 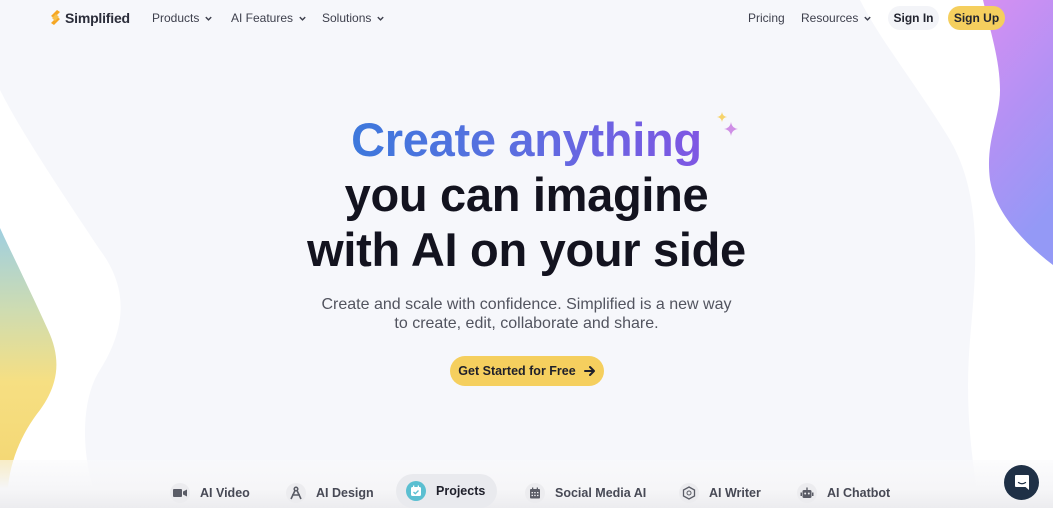 I want to click on headline-line-3: with AI on your side, so click(x=526, y=249).